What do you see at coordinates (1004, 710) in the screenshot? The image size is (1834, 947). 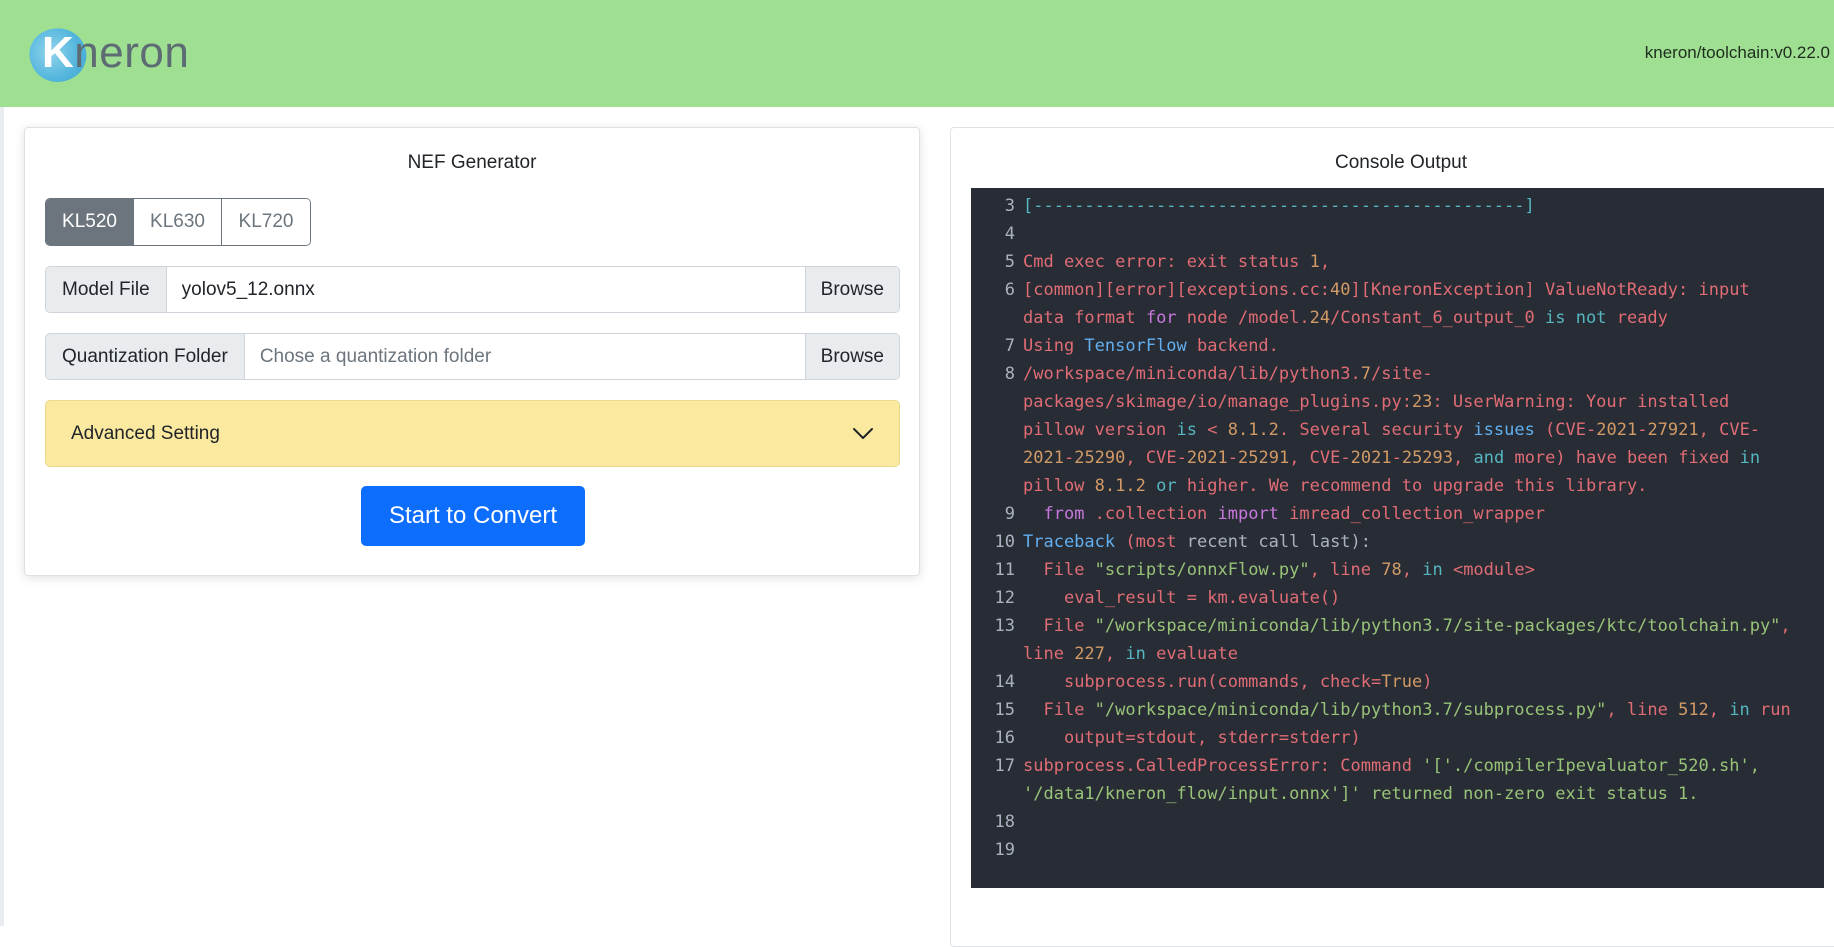 I see `console-line-number: 15` at bounding box center [1004, 710].